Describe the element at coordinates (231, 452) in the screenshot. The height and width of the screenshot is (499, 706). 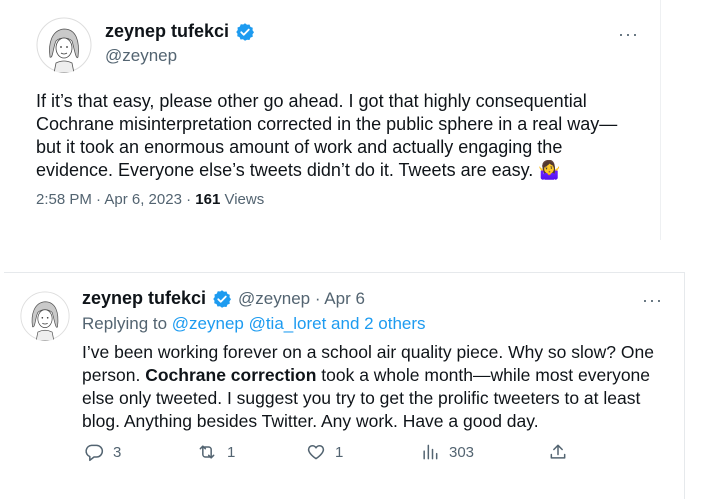
I see `retweet-count: 1` at that location.